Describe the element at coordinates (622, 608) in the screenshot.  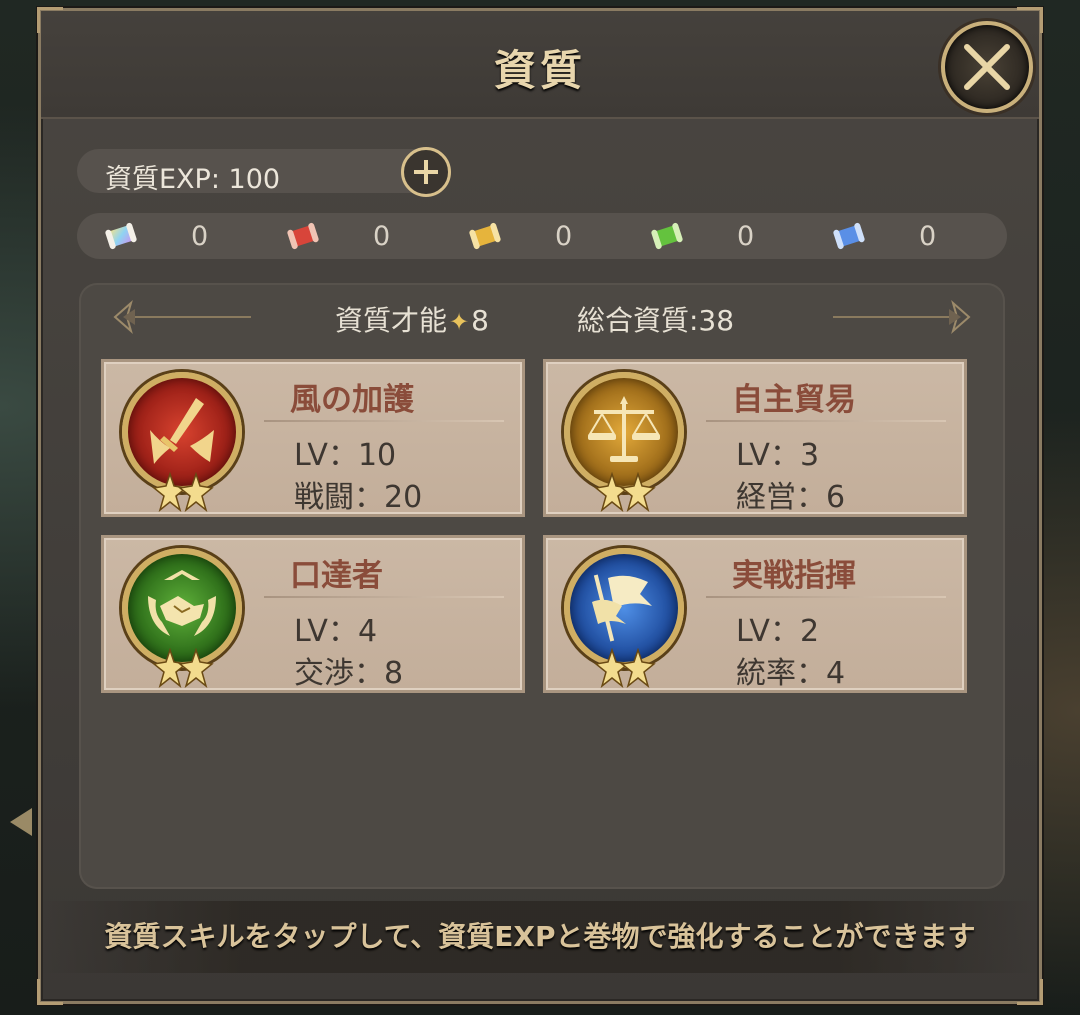
I see `flag-icon` at that location.